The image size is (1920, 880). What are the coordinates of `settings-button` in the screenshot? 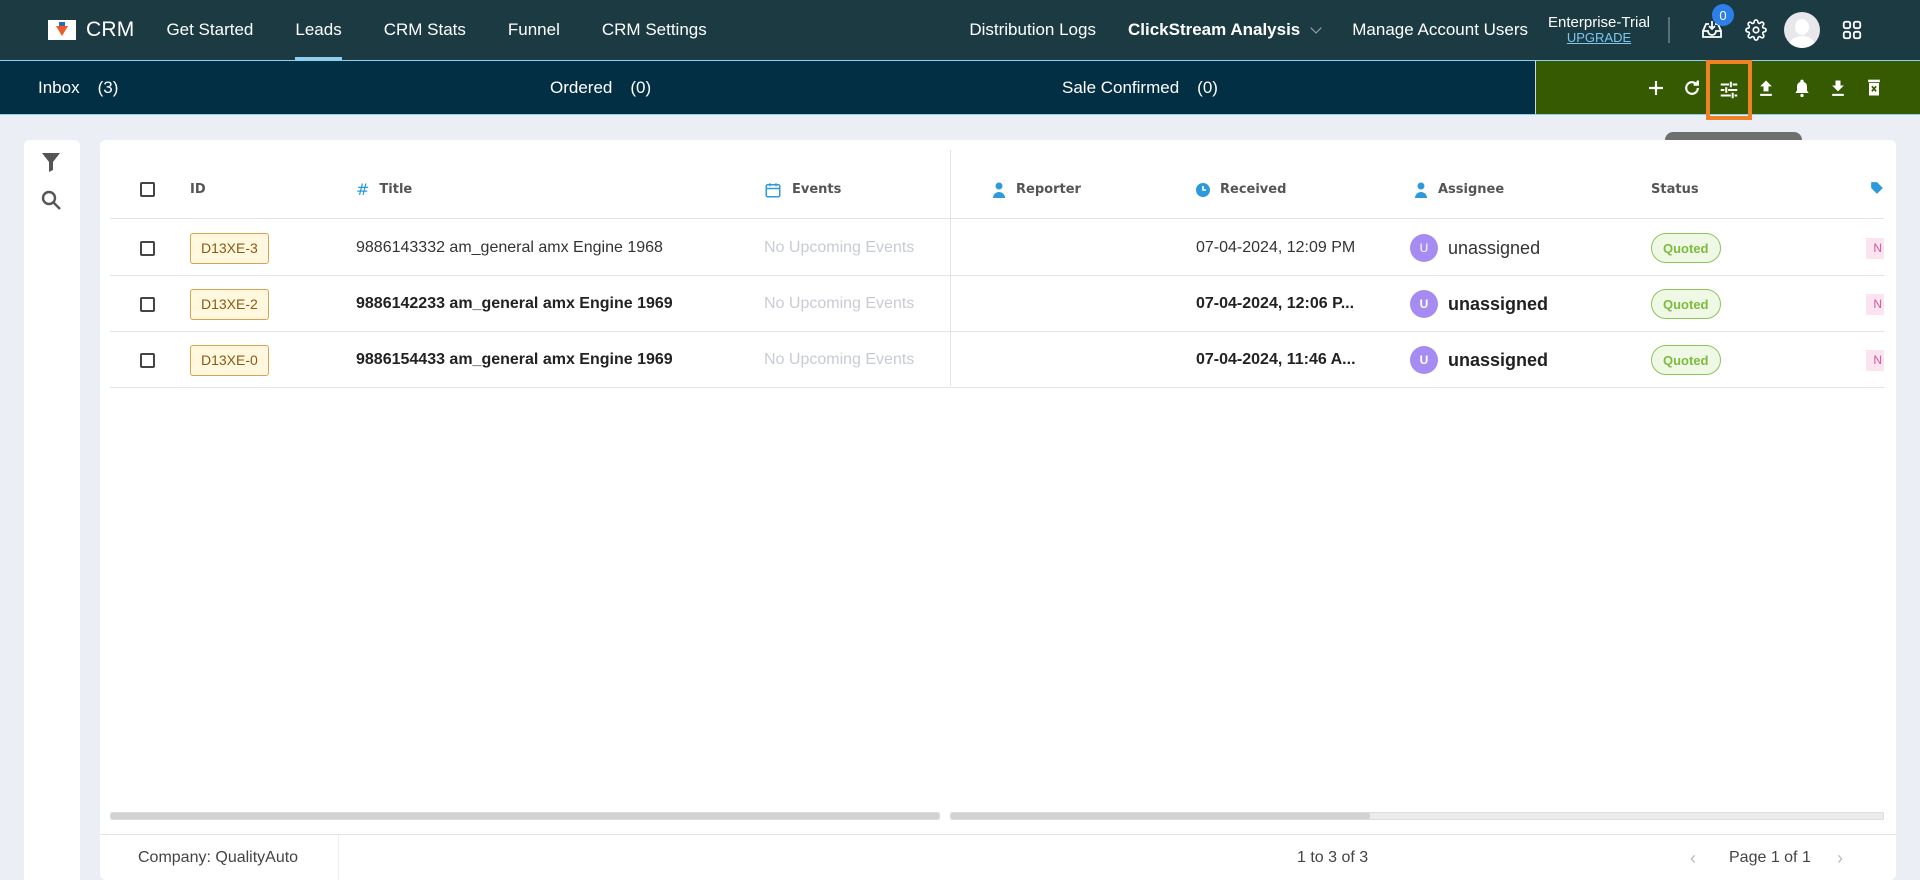 It's located at (1756, 30).